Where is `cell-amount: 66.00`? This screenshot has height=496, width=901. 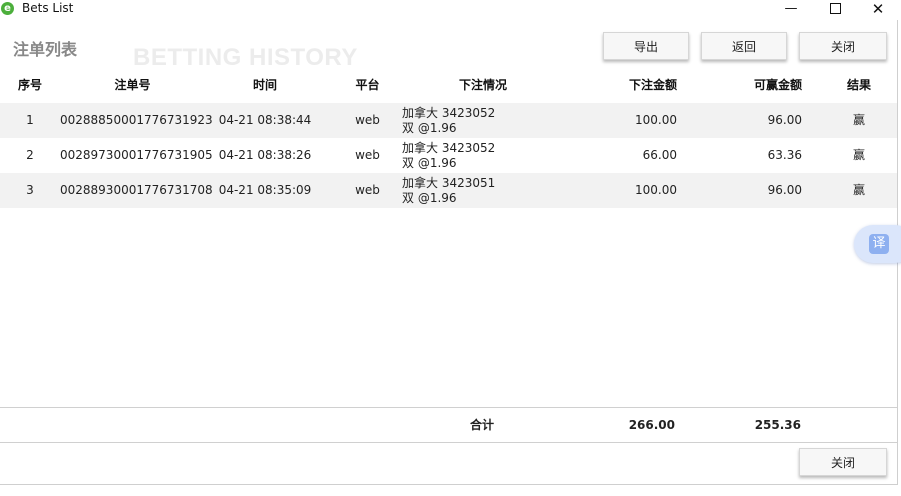 cell-amount: 66.00 is located at coordinates (659, 155).